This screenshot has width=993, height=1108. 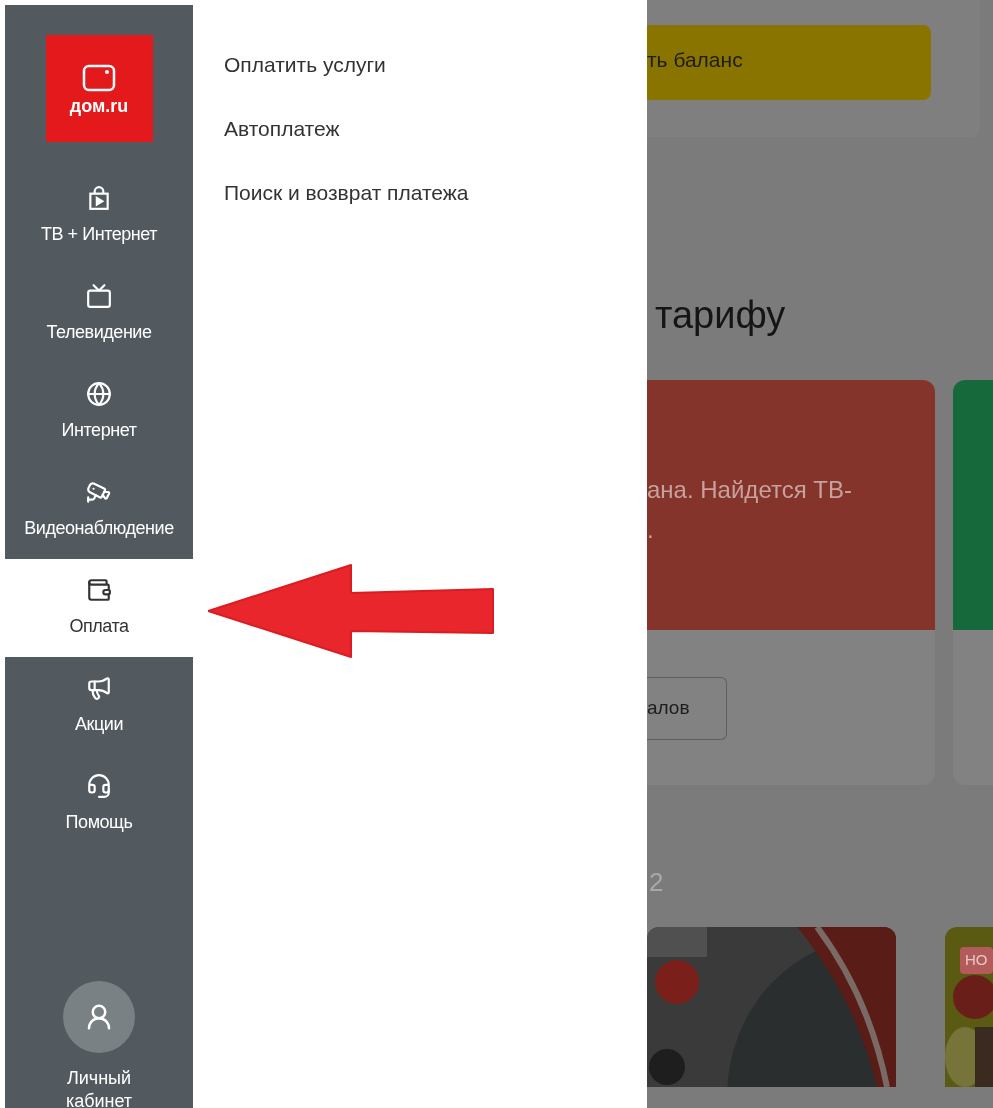 I want to click on submenu-link: Оплатить услуги, so click(x=305, y=65).